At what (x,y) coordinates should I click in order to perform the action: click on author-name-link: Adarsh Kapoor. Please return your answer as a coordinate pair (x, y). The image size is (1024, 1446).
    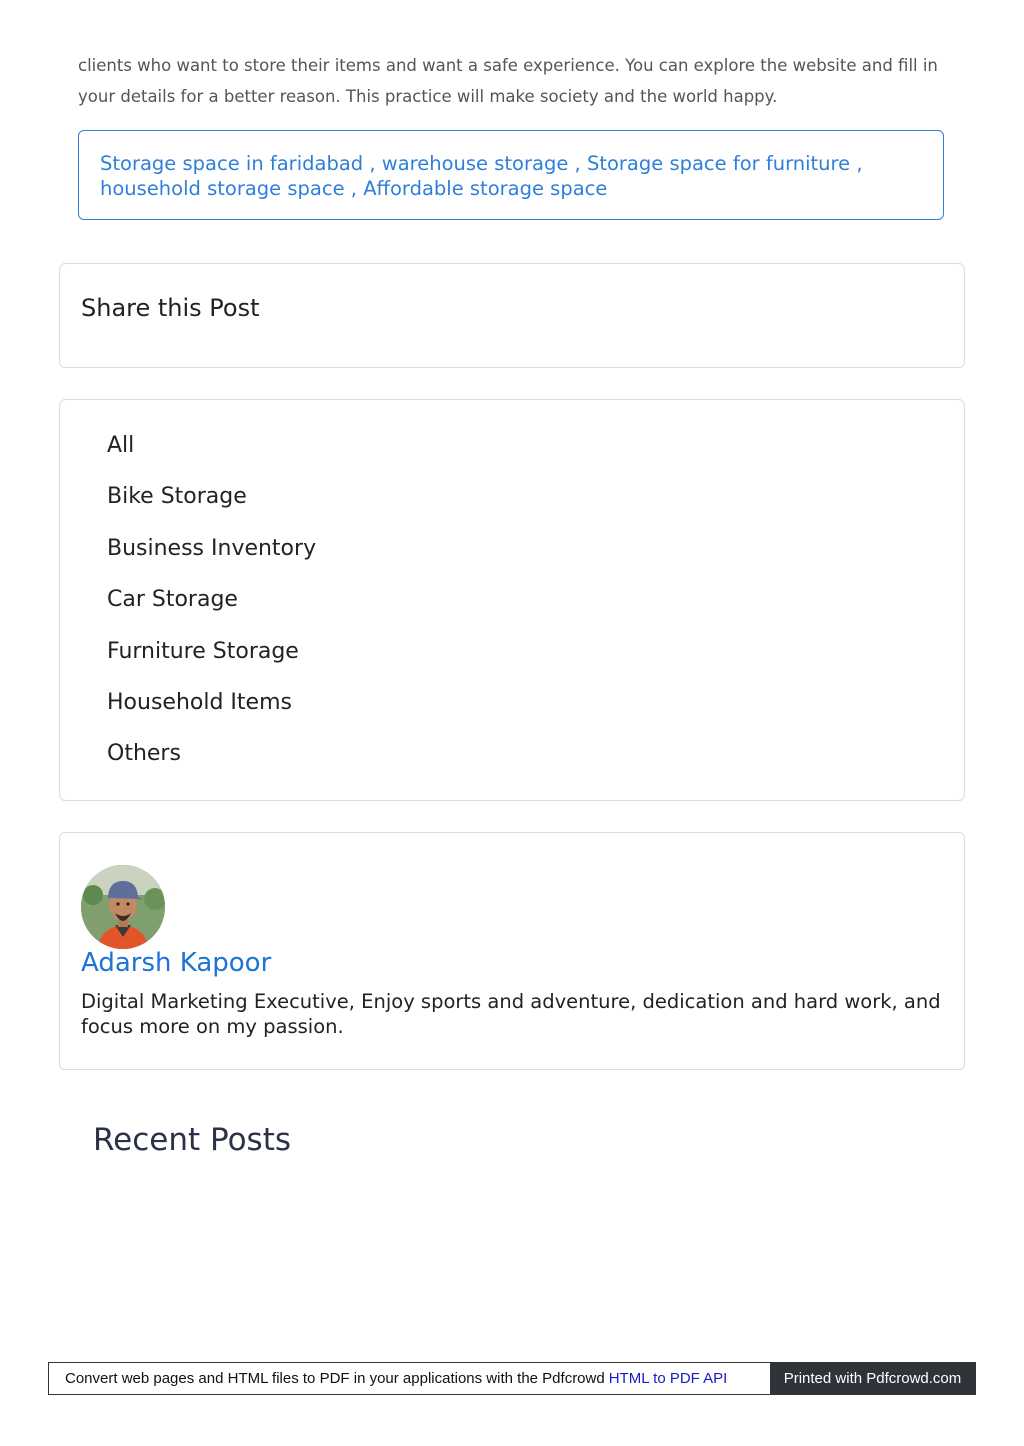
    Looking at the image, I should click on (176, 963).